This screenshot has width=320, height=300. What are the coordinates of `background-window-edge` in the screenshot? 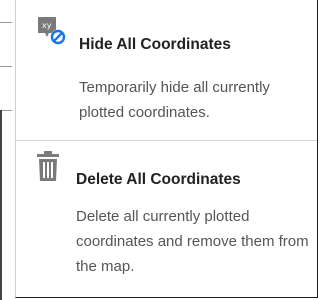 It's located at (6, 150).